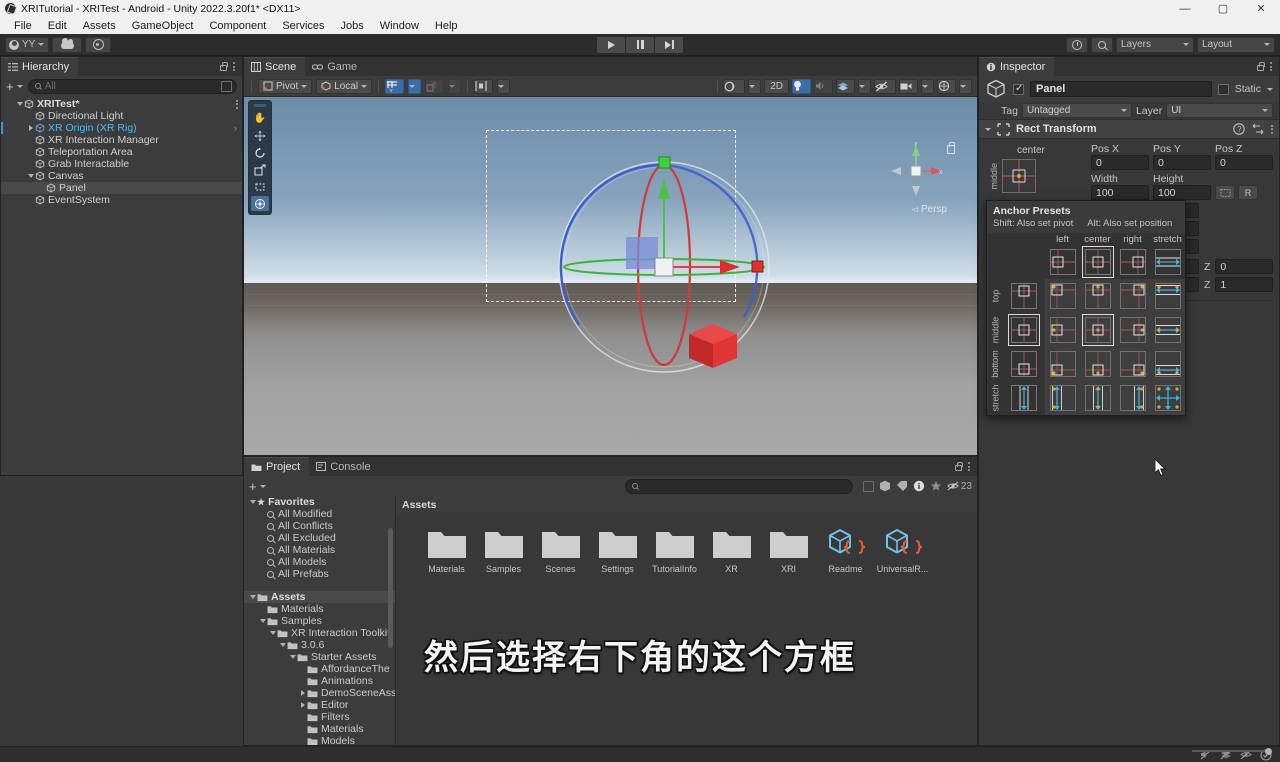 The image size is (1280, 762). I want to click on pause-button, so click(640, 44).